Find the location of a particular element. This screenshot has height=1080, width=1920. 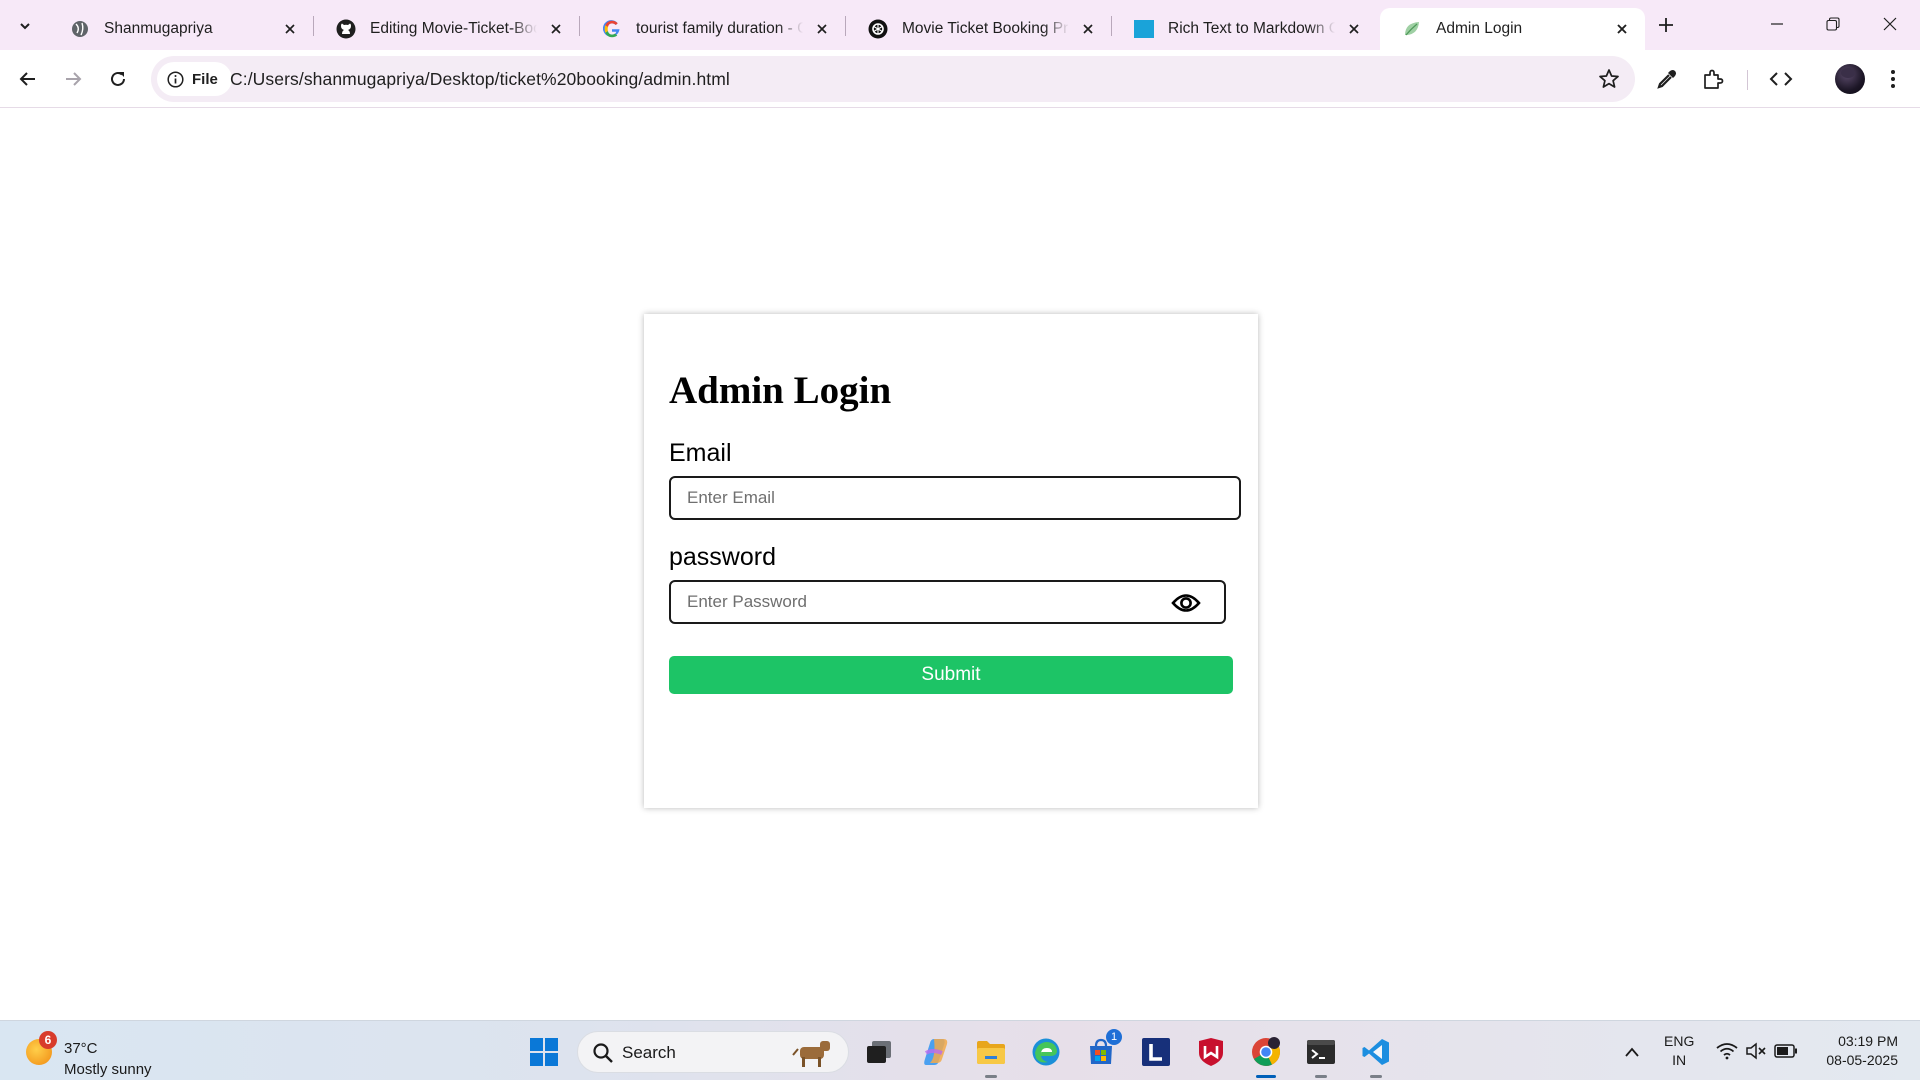

wifi-status is located at coordinates (1727, 1051).